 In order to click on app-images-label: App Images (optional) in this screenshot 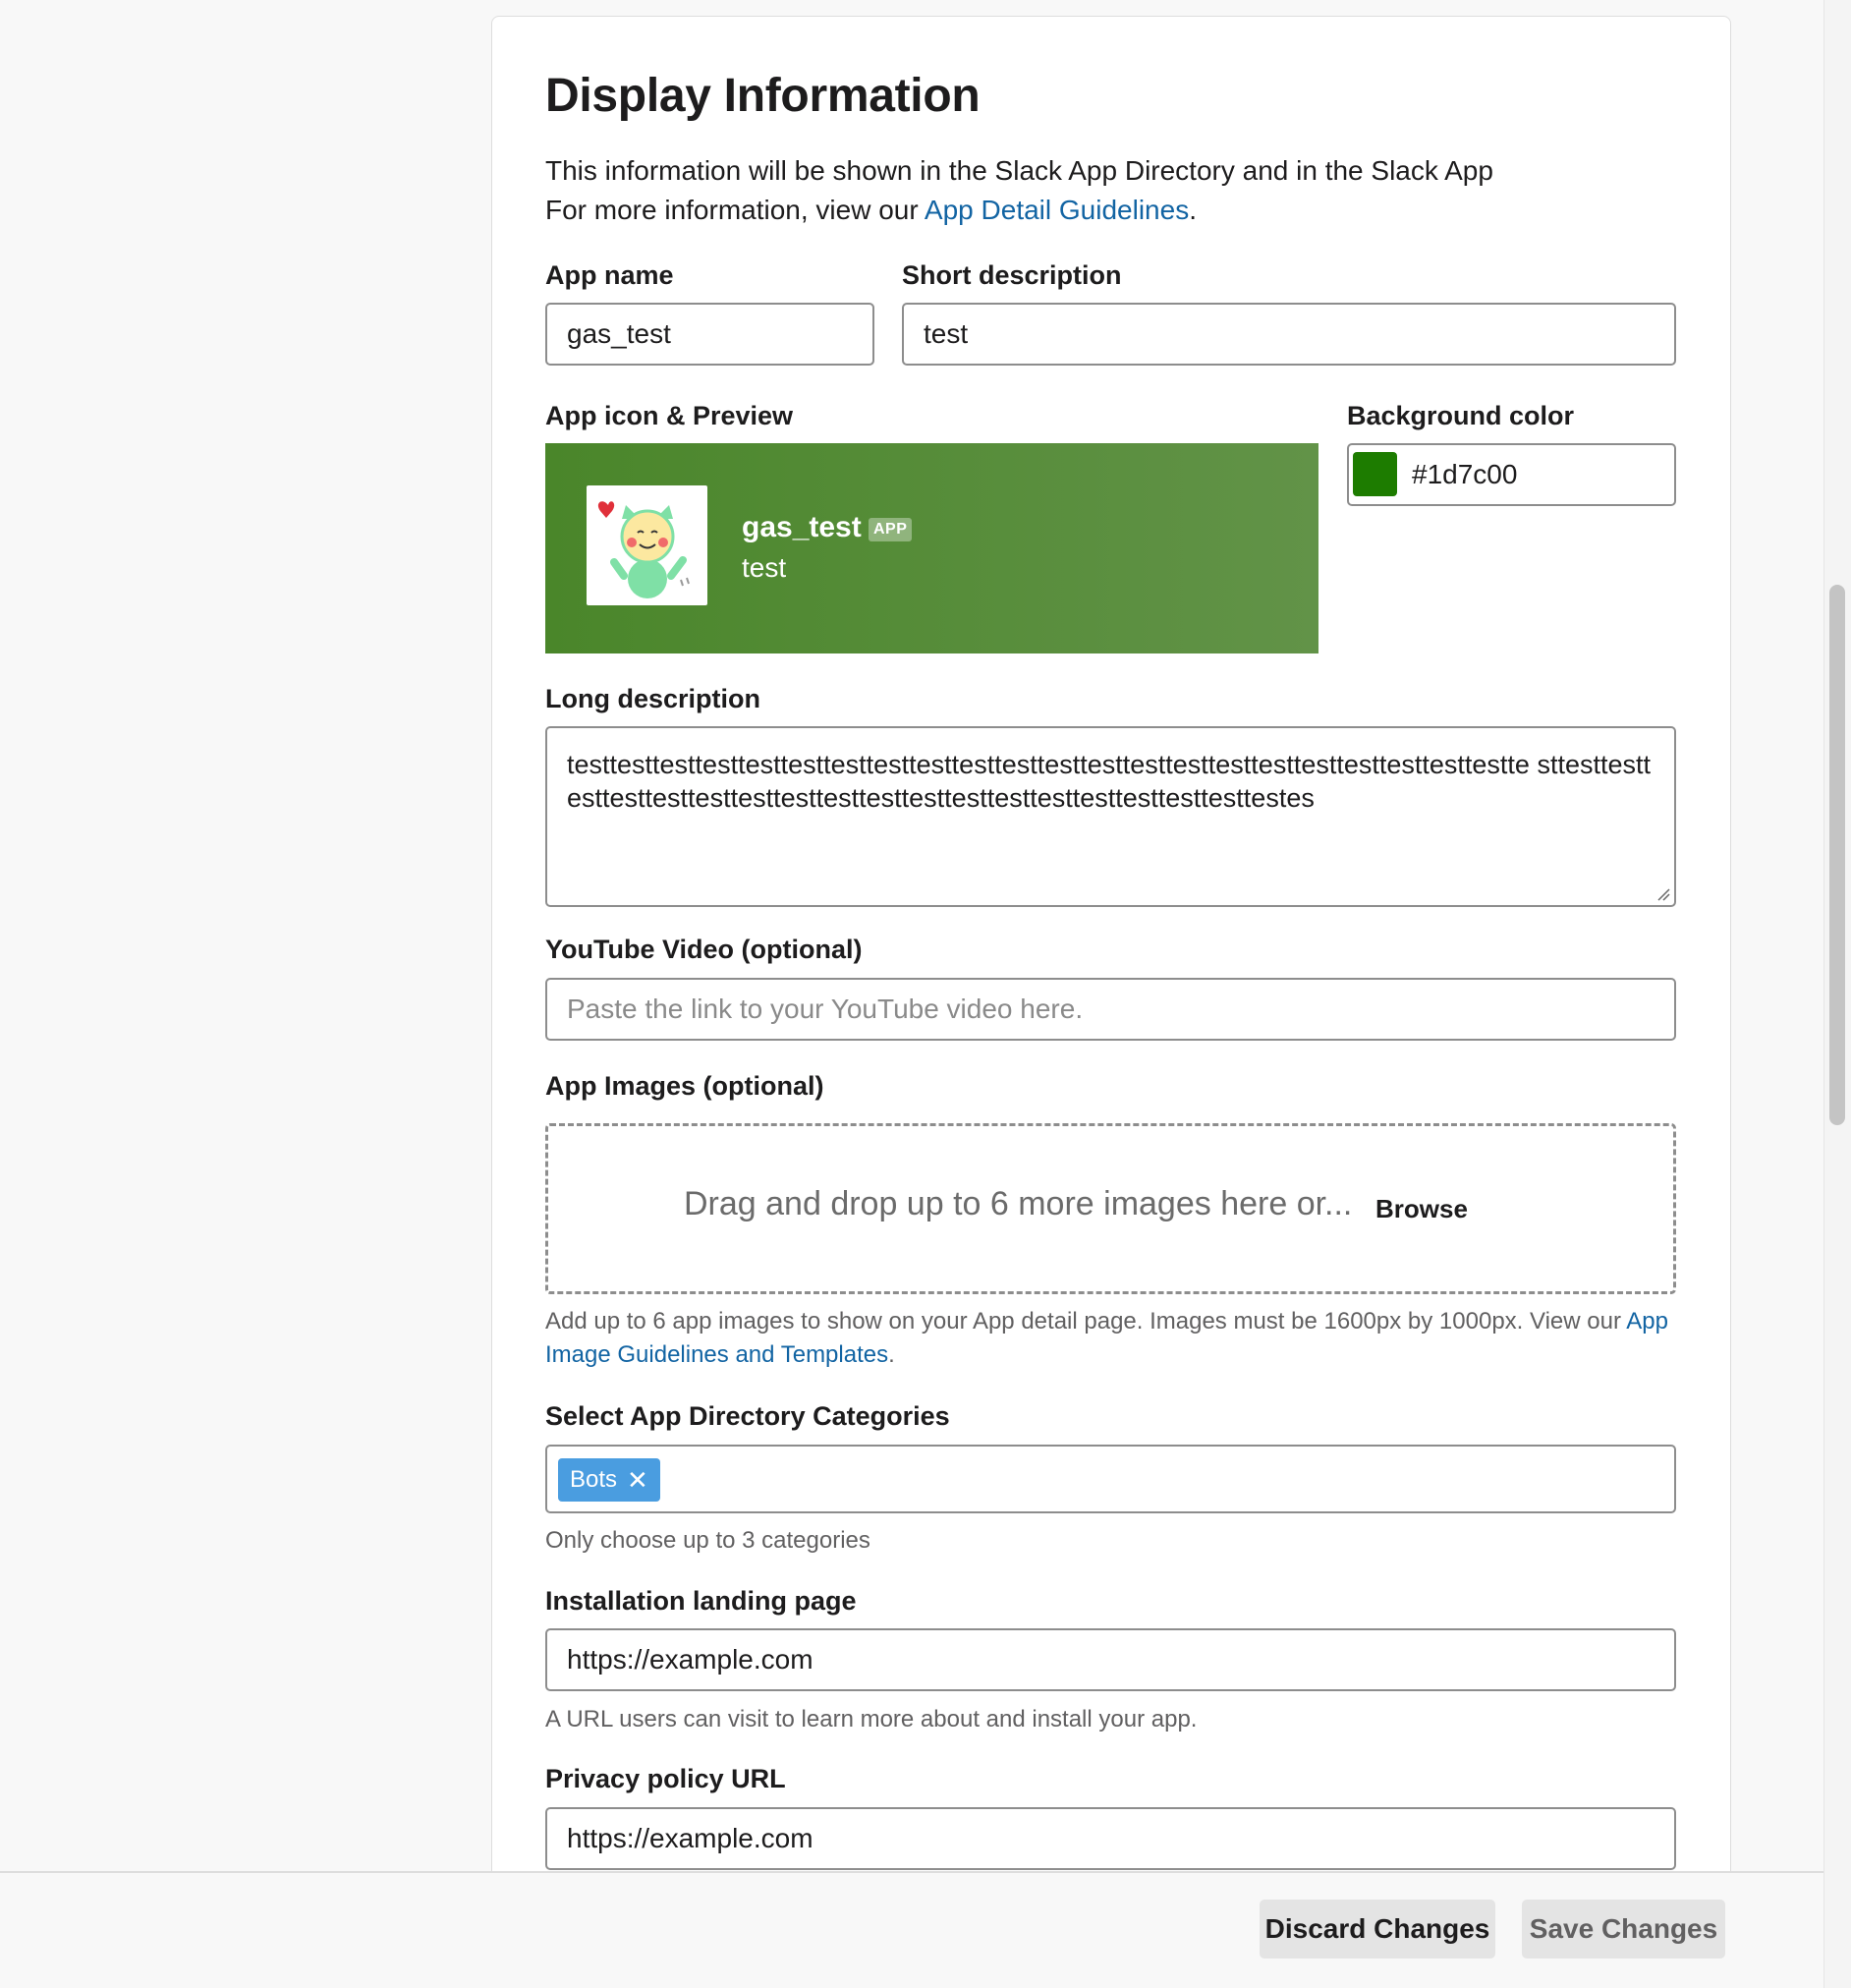, I will do `click(684, 1086)`.